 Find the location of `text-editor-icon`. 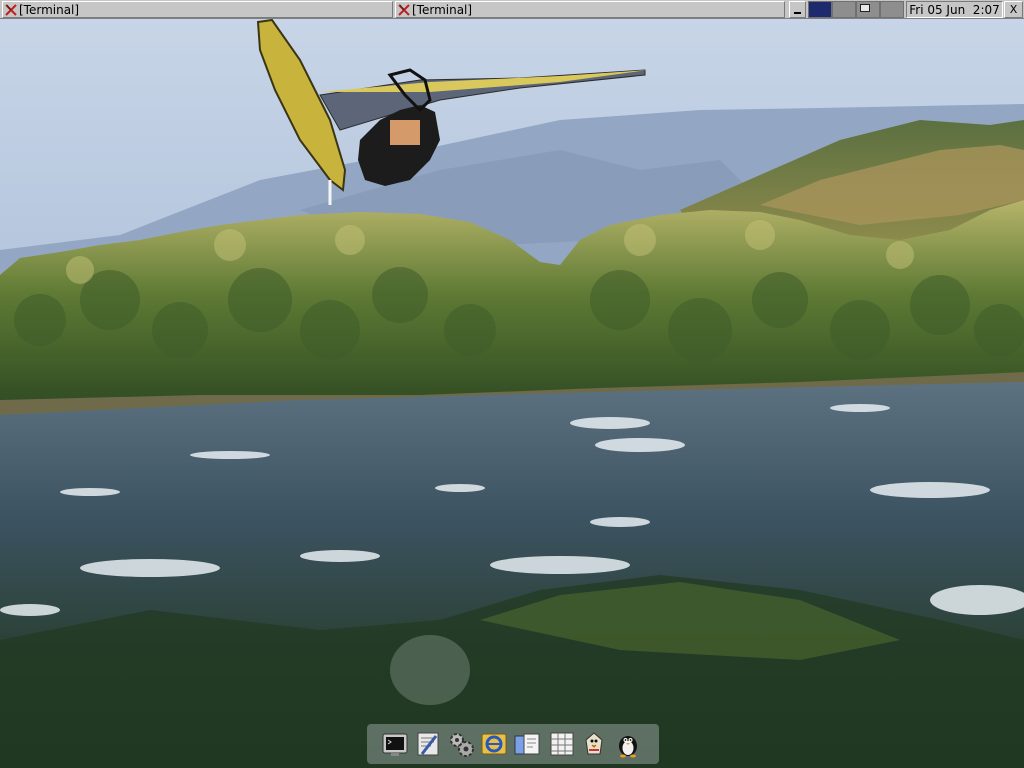

text-editor-icon is located at coordinates (428, 744).